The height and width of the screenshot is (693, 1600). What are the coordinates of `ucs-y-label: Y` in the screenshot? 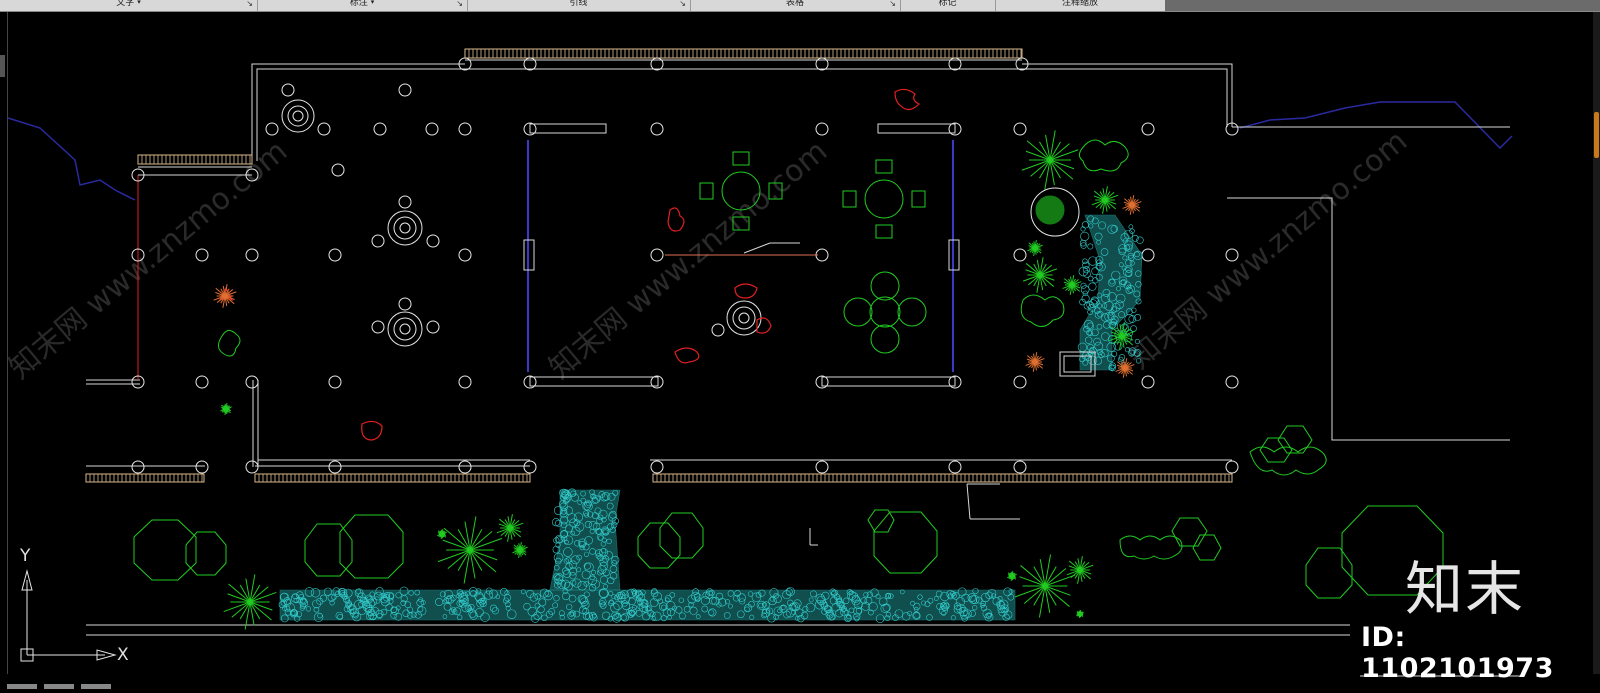 It's located at (25, 556).